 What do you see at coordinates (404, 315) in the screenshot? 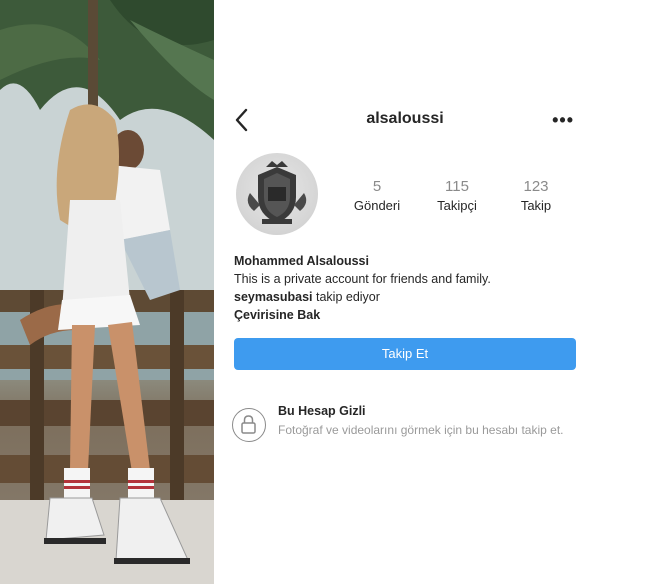
I see `see-translation-link: Çevirisine Bak` at bounding box center [404, 315].